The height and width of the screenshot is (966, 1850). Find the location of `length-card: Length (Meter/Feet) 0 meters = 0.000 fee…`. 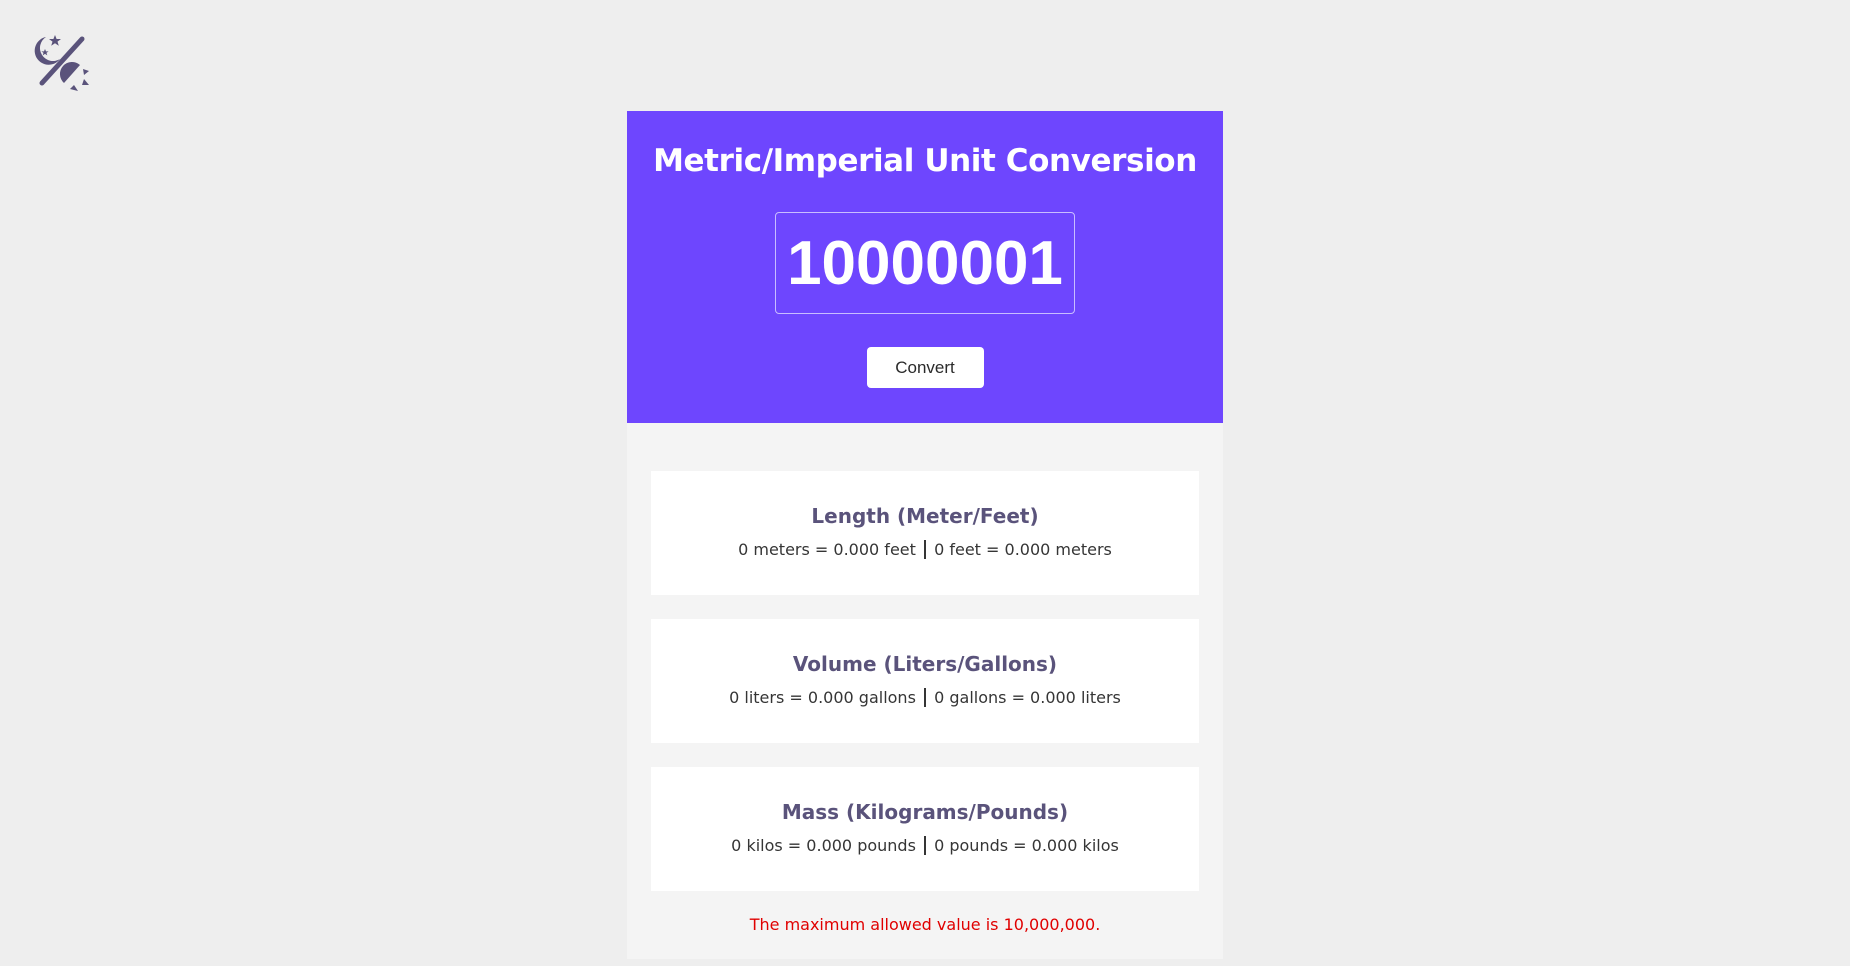

length-card: Length (Meter/Feet) 0 meters = 0.000 fee… is located at coordinates (925, 533).